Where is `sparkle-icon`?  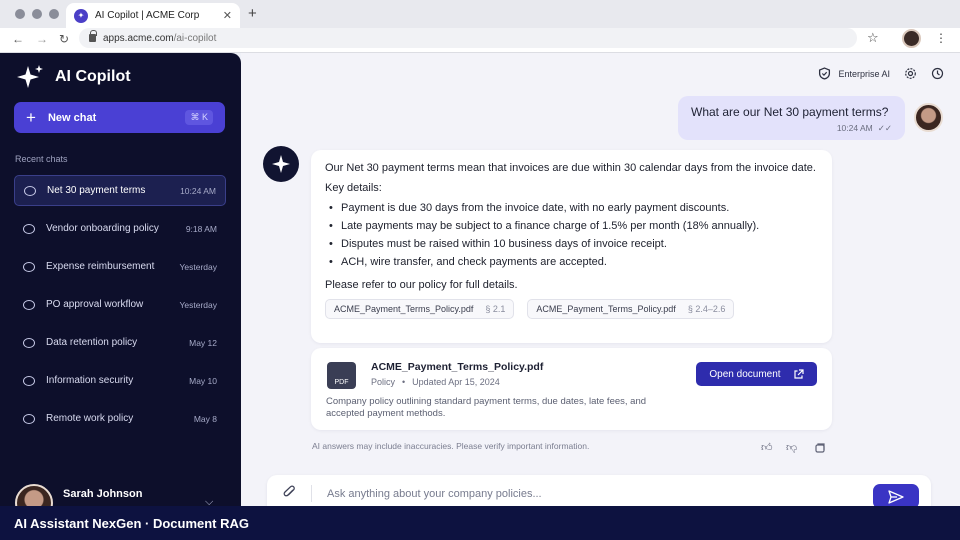
sparkle-icon is located at coordinates (281, 164).